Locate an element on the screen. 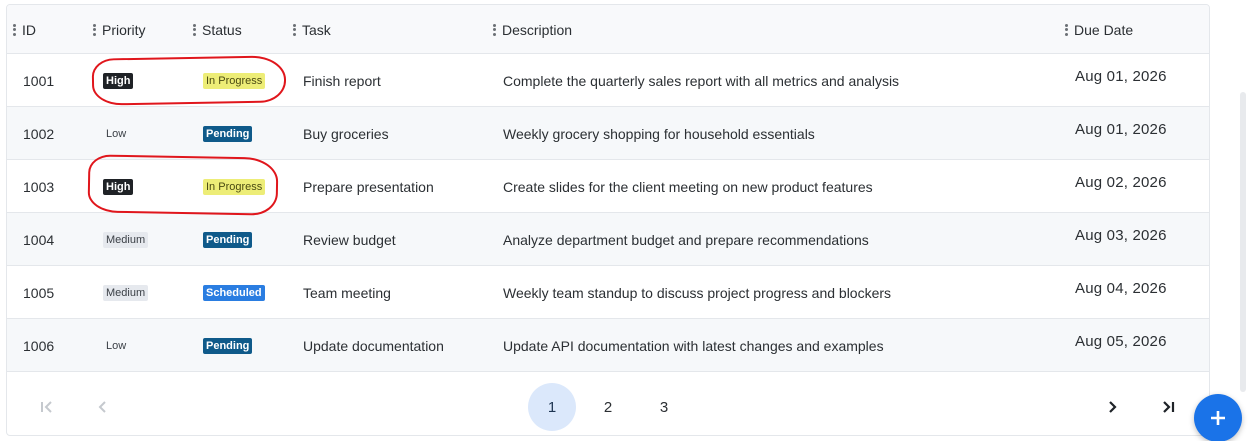 This screenshot has height=441, width=1254. chevron-left-icon is located at coordinates (102, 407).